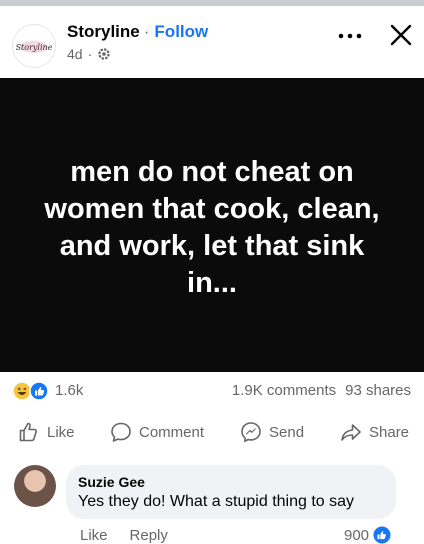 The image size is (424, 544). Describe the element at coordinates (103, 31) in the screenshot. I see `page-name: Storyline` at that location.